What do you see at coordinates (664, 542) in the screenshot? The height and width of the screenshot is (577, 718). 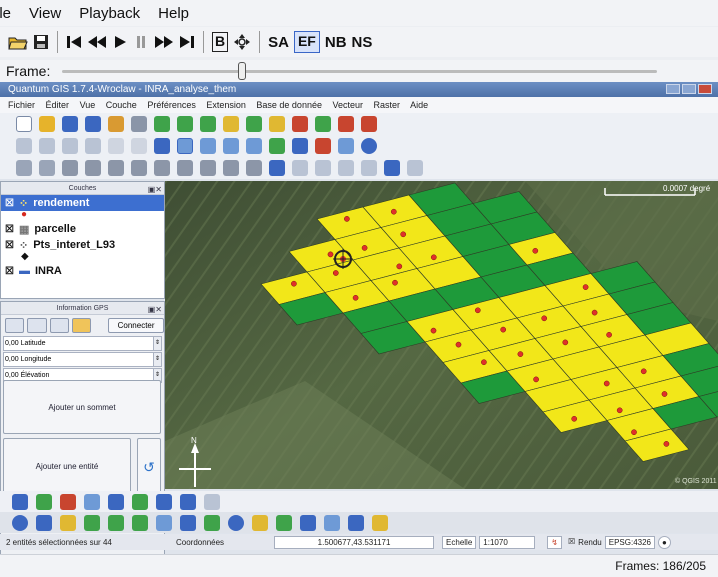 I see `messages-icon: ●` at bounding box center [664, 542].